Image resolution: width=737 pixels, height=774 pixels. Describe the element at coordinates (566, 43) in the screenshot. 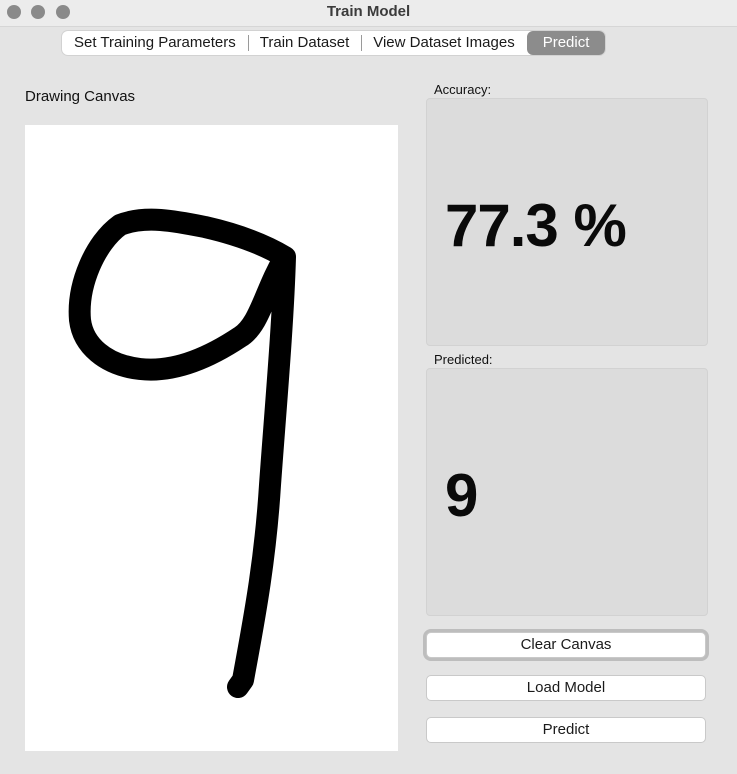

I see `tab-predict: Predict` at that location.